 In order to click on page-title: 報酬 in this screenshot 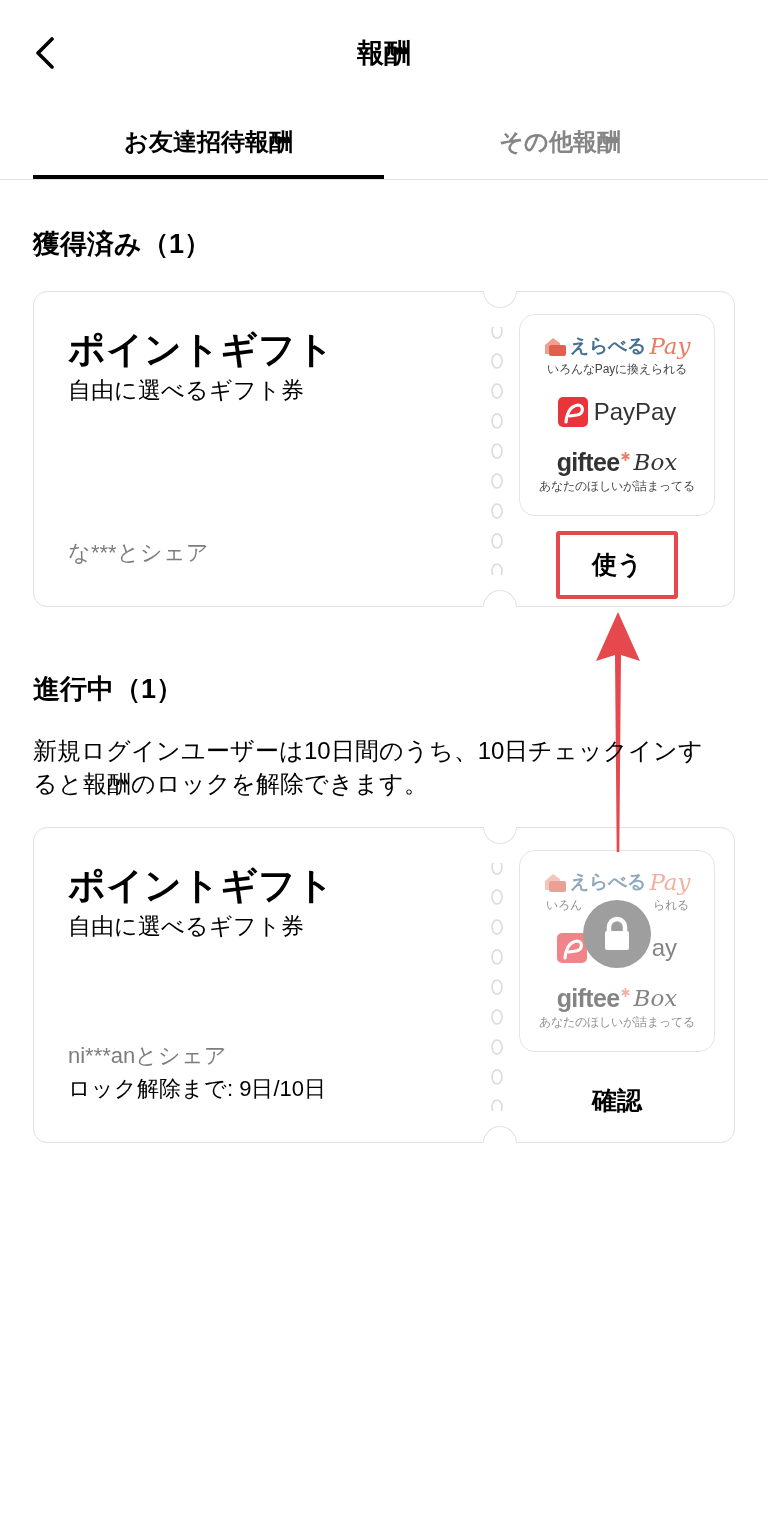, I will do `click(384, 53)`.